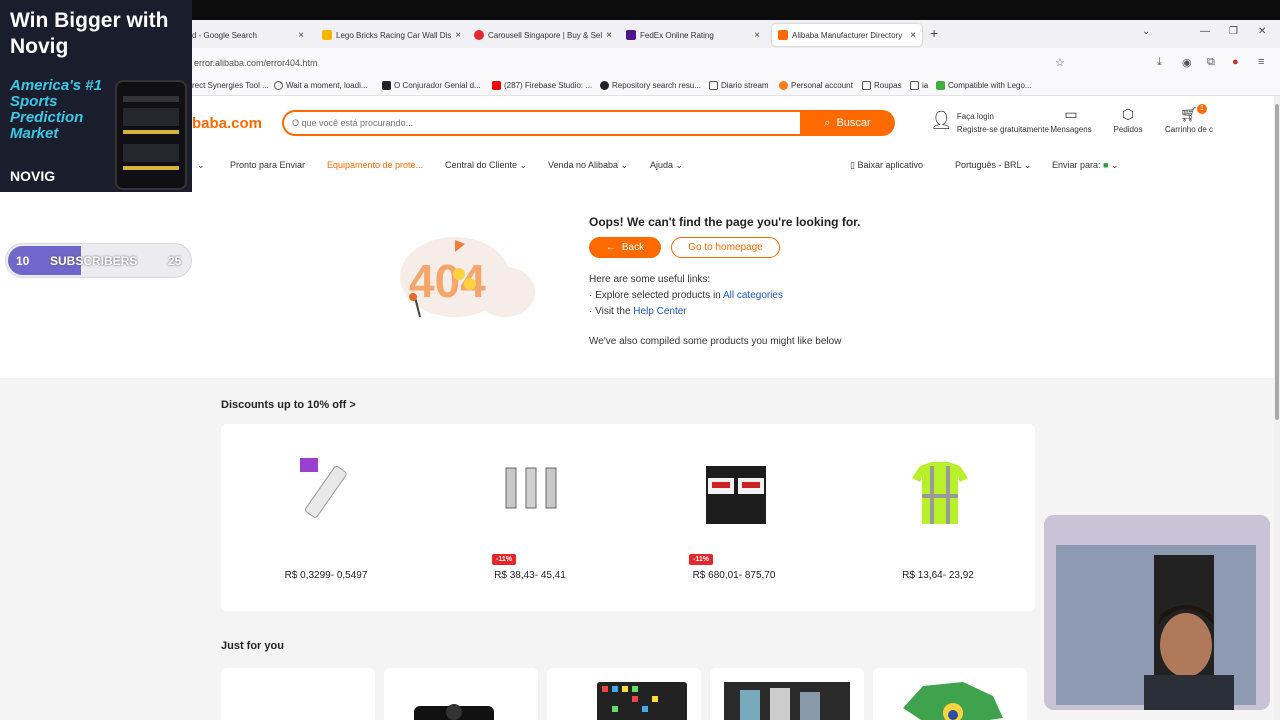  Describe the element at coordinates (224, 35) in the screenshot. I see `tab-title: d - Google Search` at that location.